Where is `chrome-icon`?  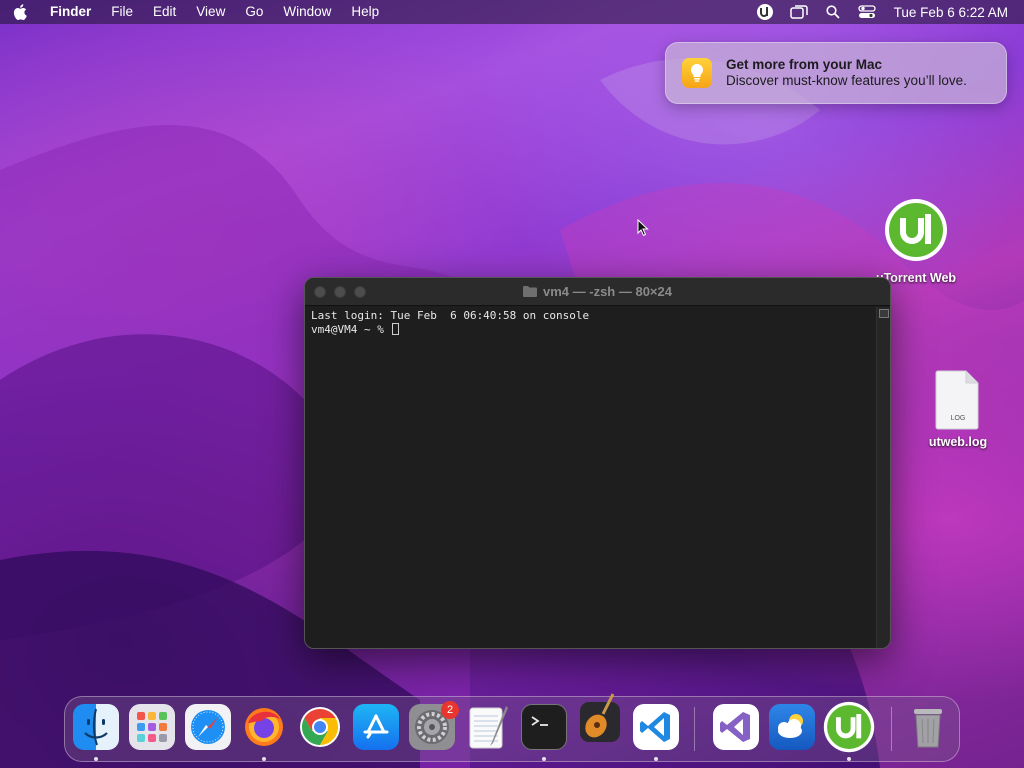 chrome-icon is located at coordinates (320, 727).